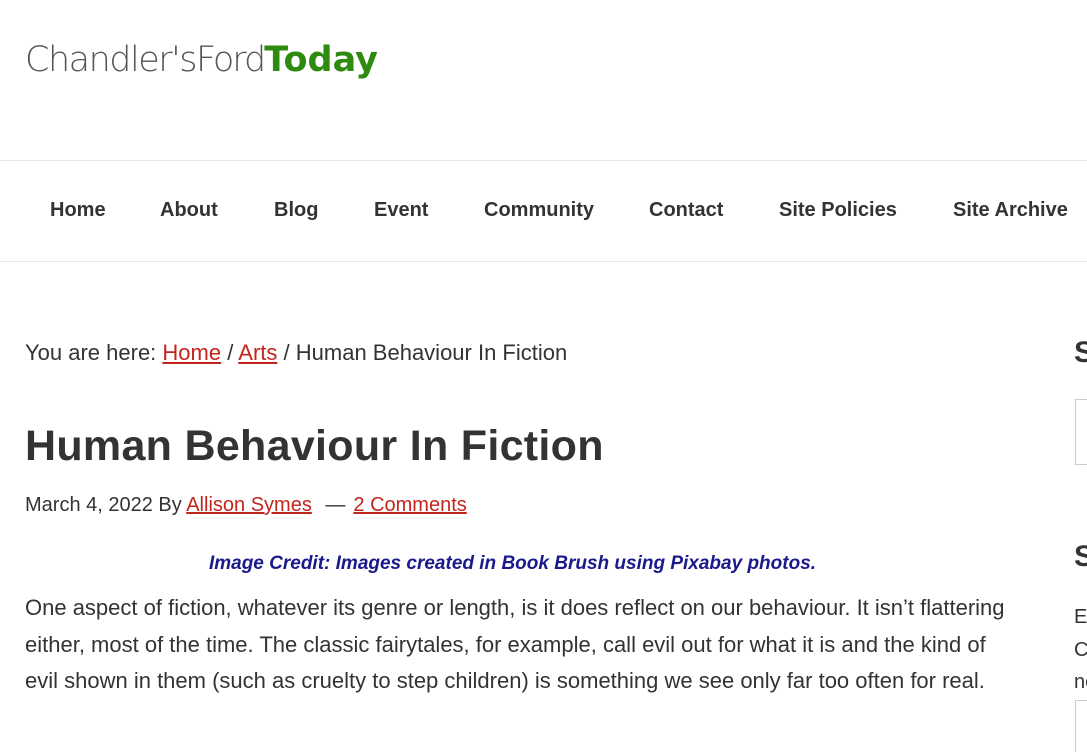  What do you see at coordinates (296, 210) in the screenshot?
I see `nav-item-blog: Blog` at bounding box center [296, 210].